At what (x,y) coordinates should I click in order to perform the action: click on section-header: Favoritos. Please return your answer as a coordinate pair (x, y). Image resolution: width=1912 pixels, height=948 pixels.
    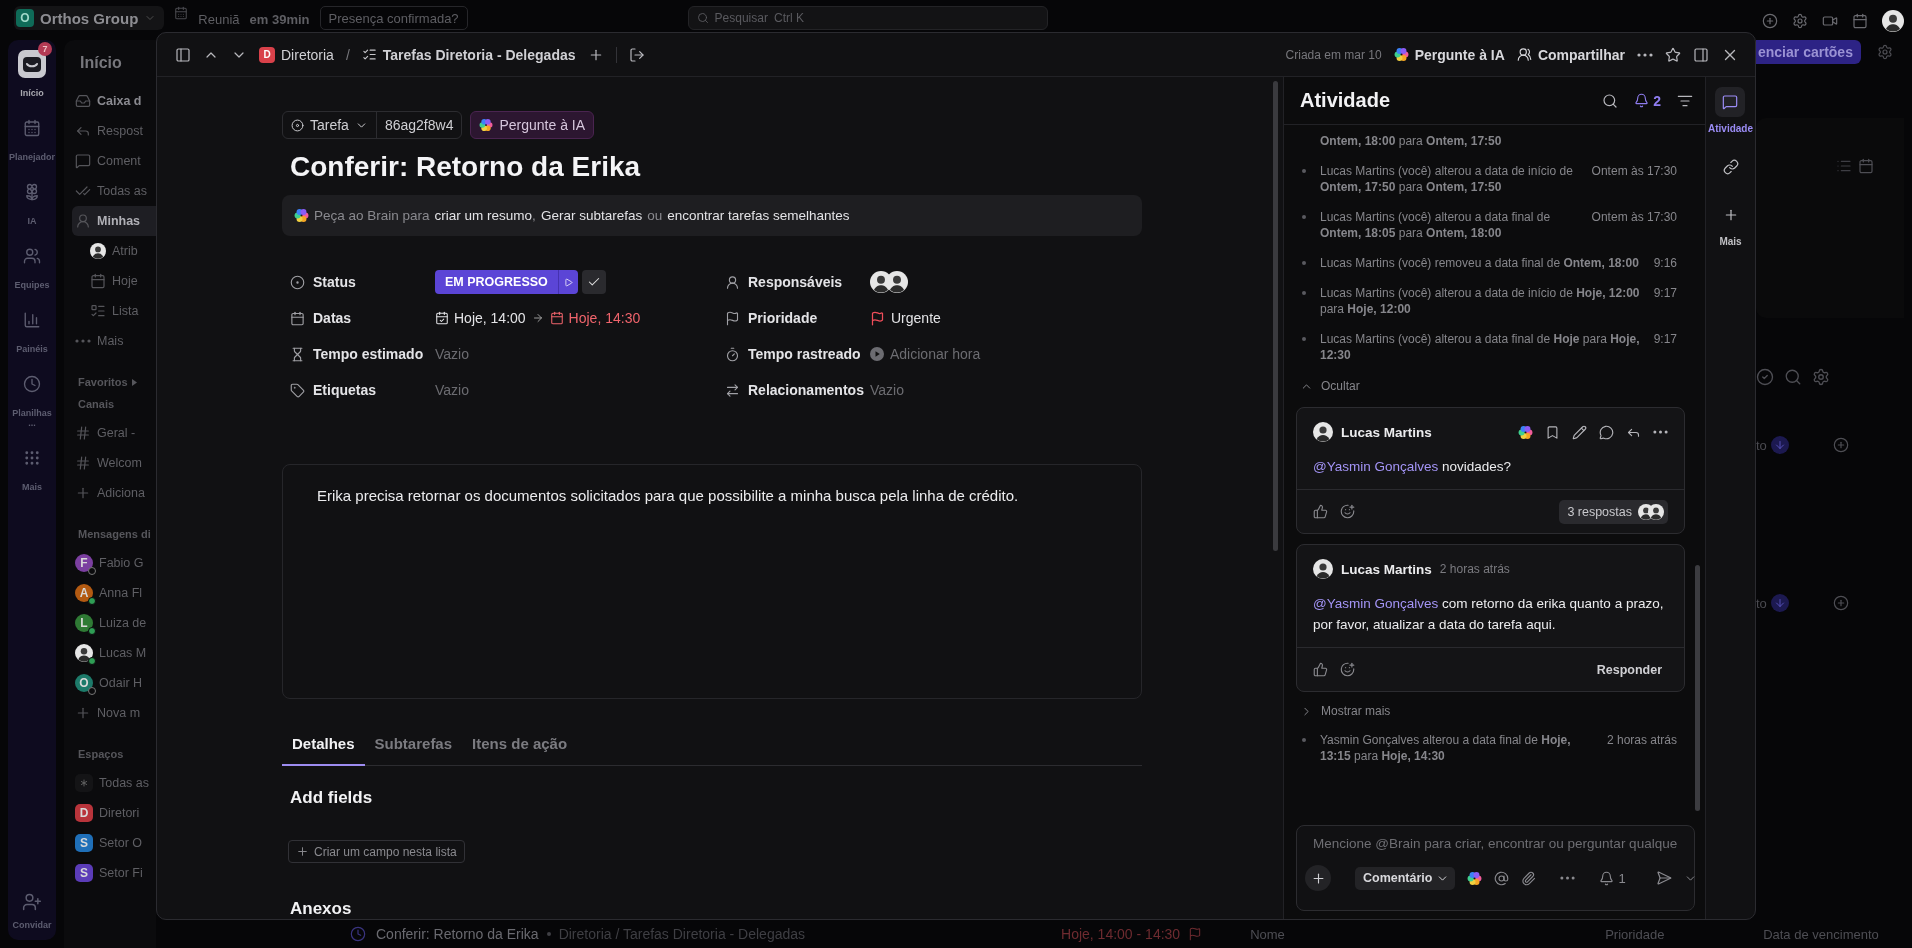
    Looking at the image, I should click on (103, 382).